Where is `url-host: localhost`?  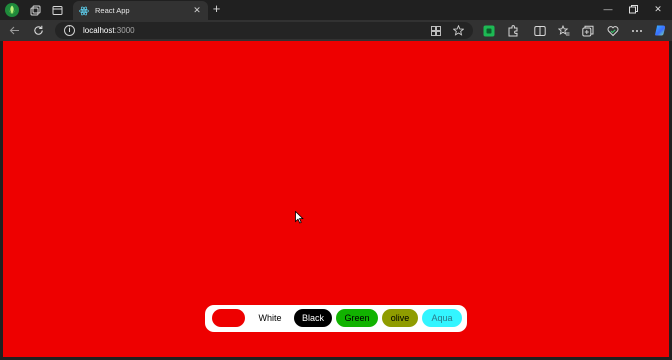 url-host: localhost is located at coordinates (99, 30).